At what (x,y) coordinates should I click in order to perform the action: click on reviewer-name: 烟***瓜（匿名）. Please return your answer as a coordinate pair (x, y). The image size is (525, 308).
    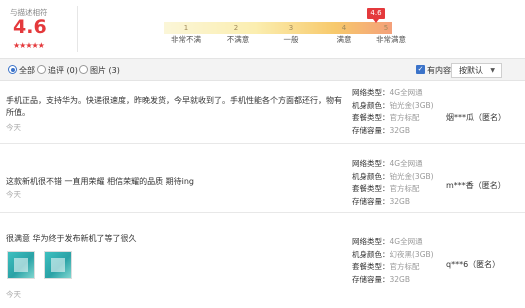
    Looking at the image, I should click on (476, 117).